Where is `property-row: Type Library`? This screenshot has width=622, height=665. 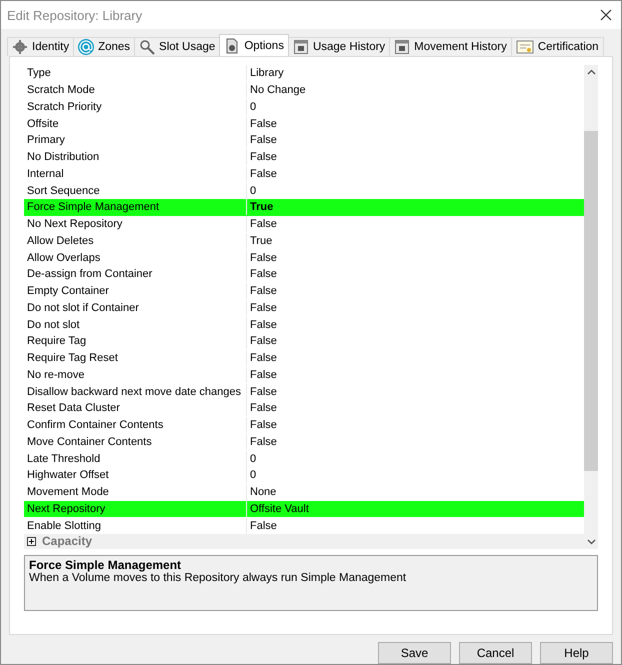
property-row: Type Library is located at coordinates (304, 73).